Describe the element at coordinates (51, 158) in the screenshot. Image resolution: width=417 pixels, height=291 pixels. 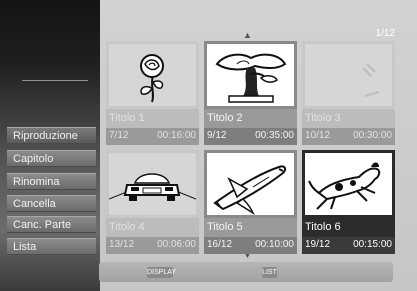
I see `menu-item-capitolo: Capitolo` at that location.